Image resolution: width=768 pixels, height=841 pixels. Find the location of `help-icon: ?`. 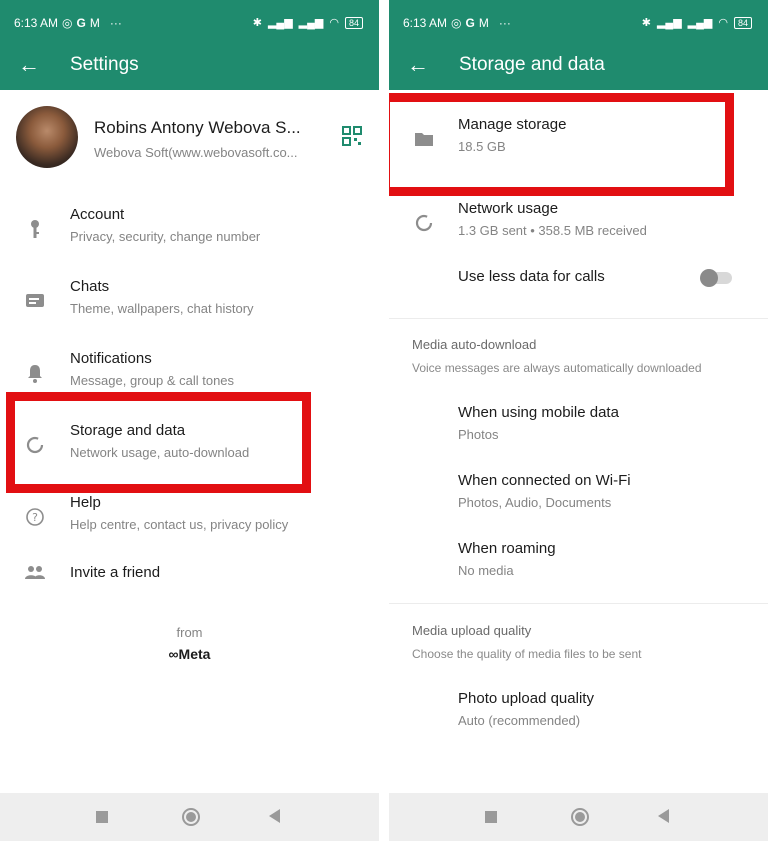

help-icon: ? is located at coordinates (35, 517).